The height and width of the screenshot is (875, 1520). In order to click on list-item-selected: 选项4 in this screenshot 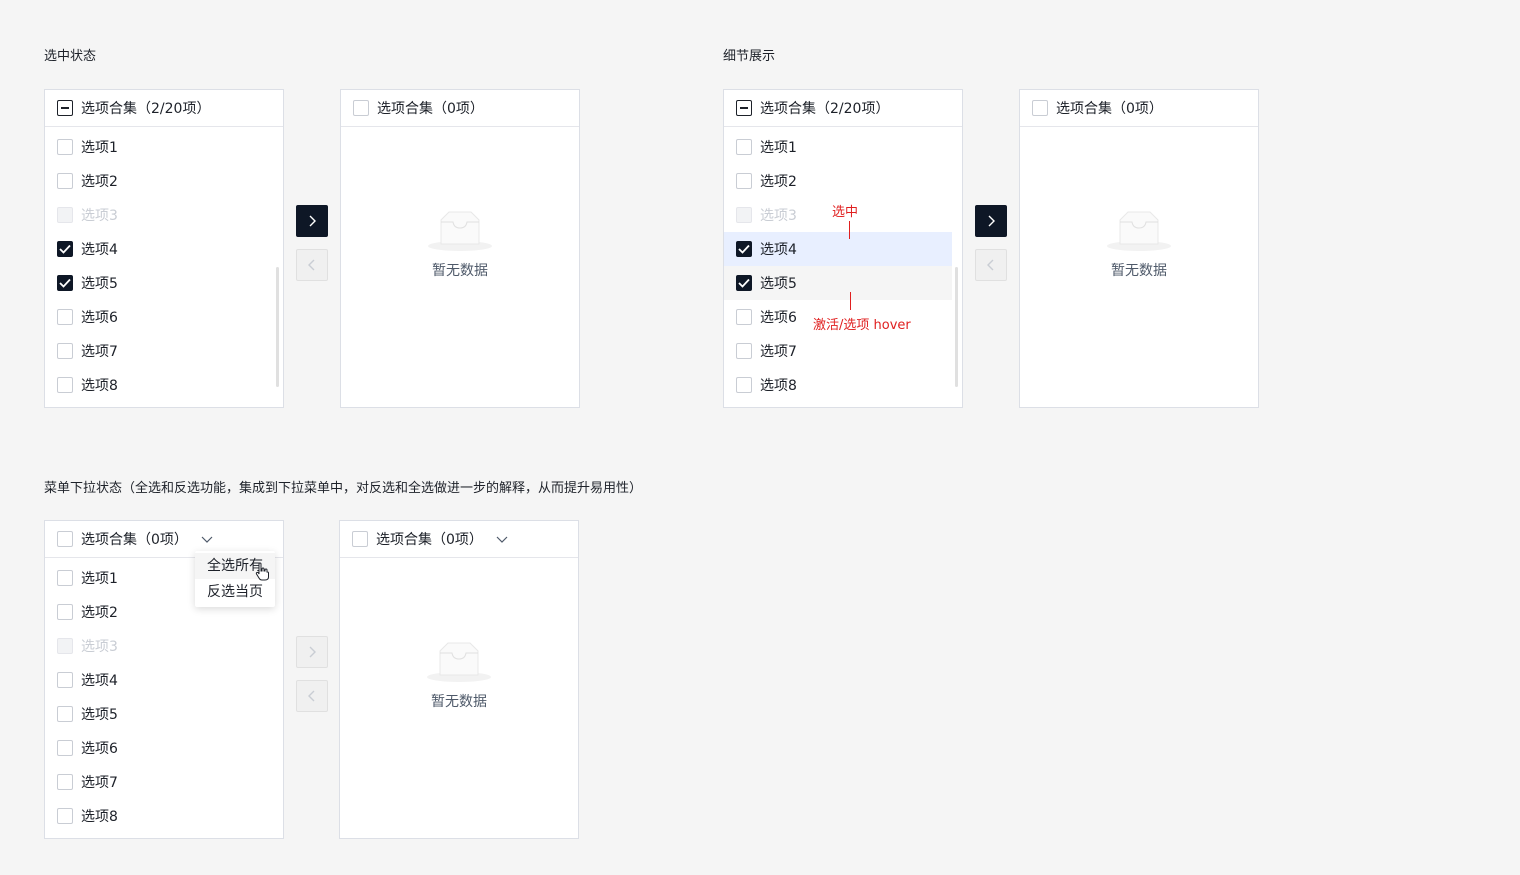, I will do `click(838, 249)`.